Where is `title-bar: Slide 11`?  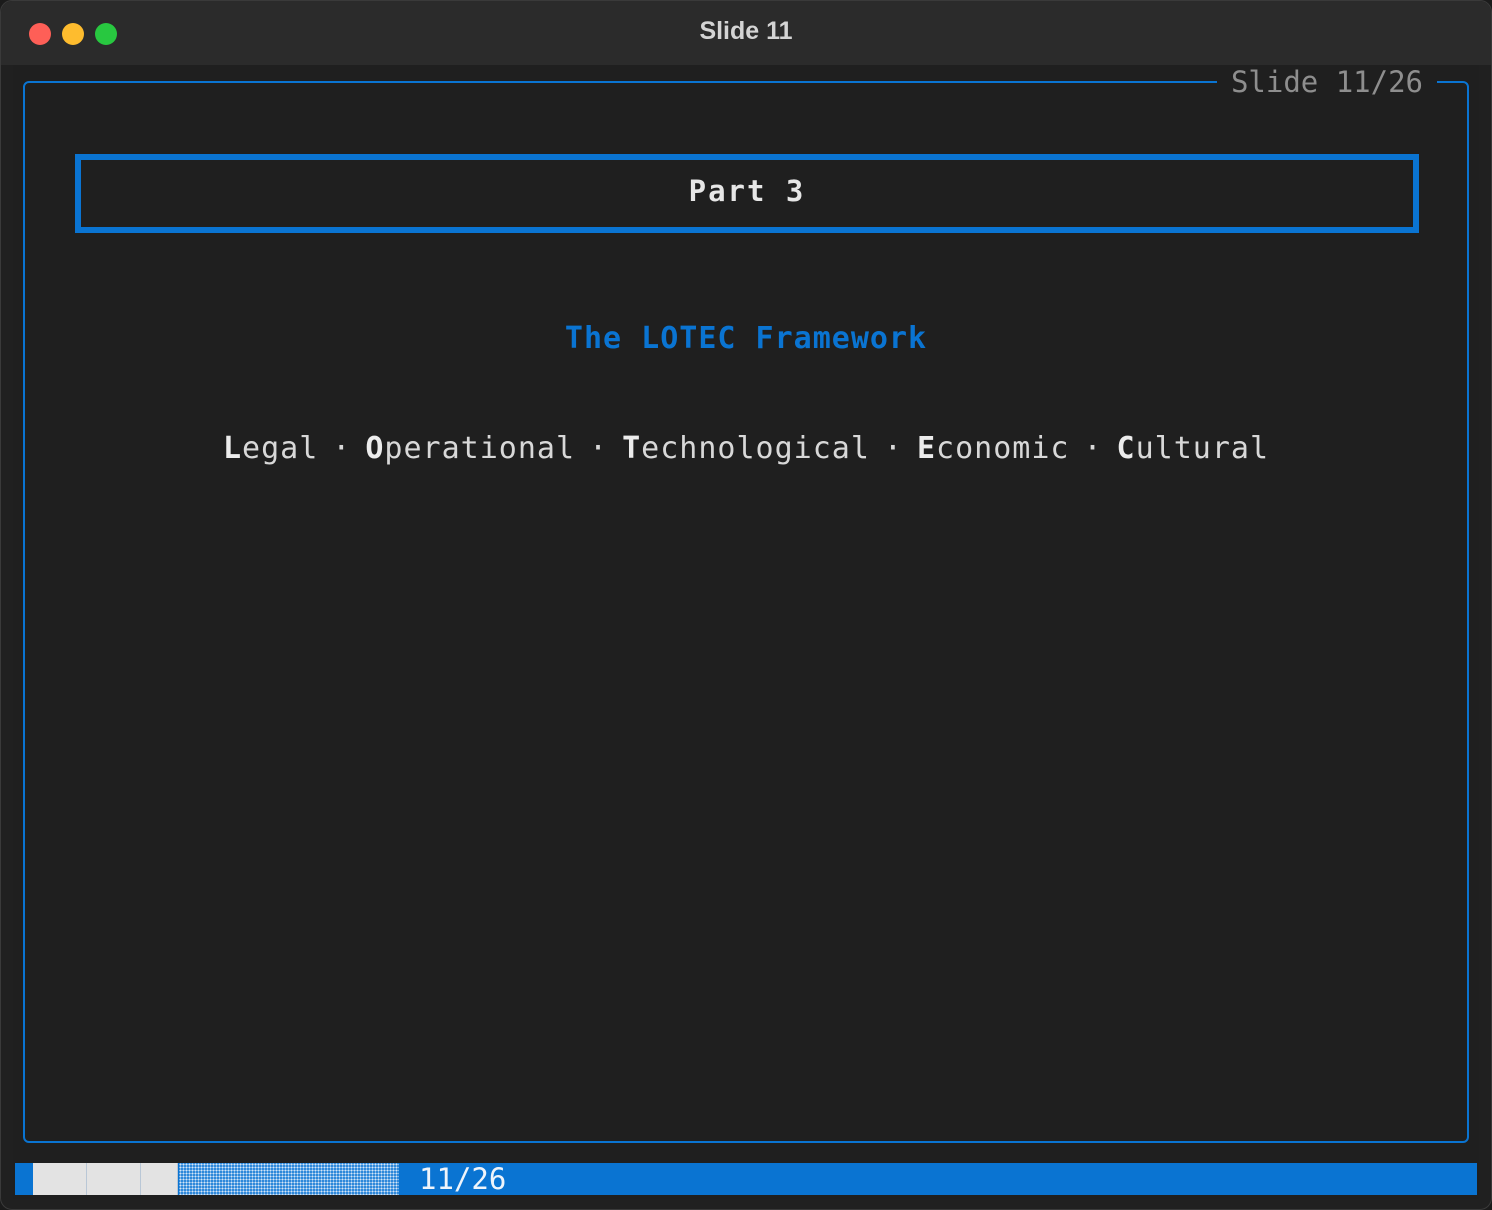 title-bar: Slide 11 is located at coordinates (746, 33).